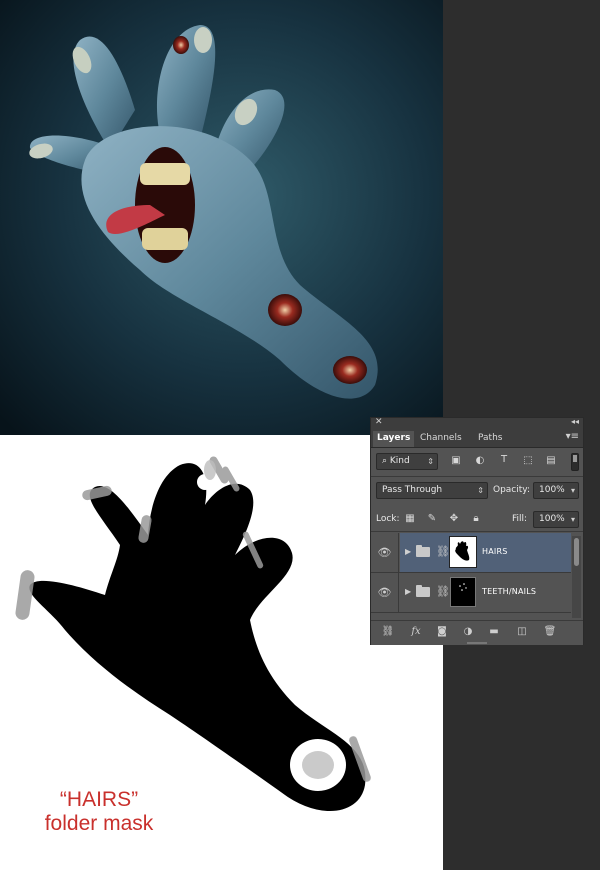 The height and width of the screenshot is (870, 600). Describe the element at coordinates (399, 461) in the screenshot. I see `filter-kind-label: Kind` at that location.